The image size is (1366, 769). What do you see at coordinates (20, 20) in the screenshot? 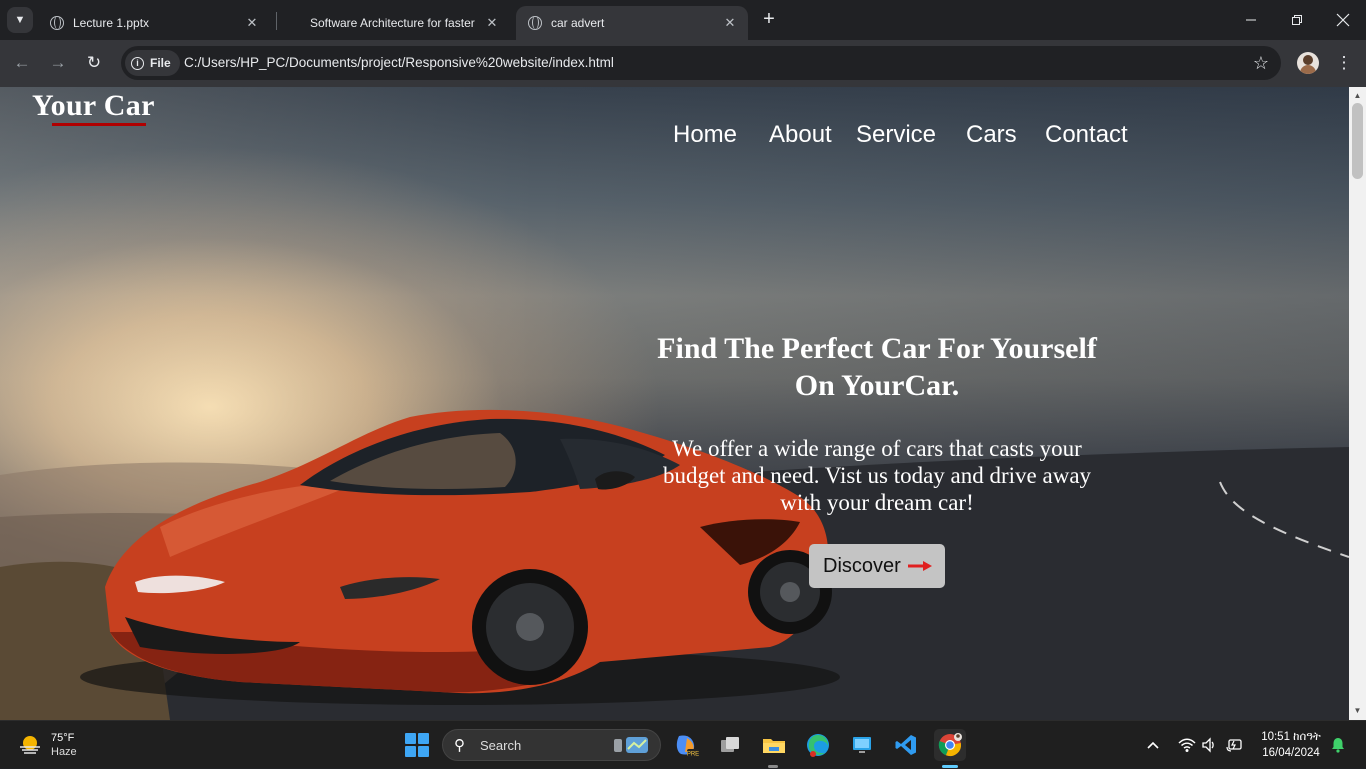
I see `tab-search-button: ▼` at bounding box center [20, 20].